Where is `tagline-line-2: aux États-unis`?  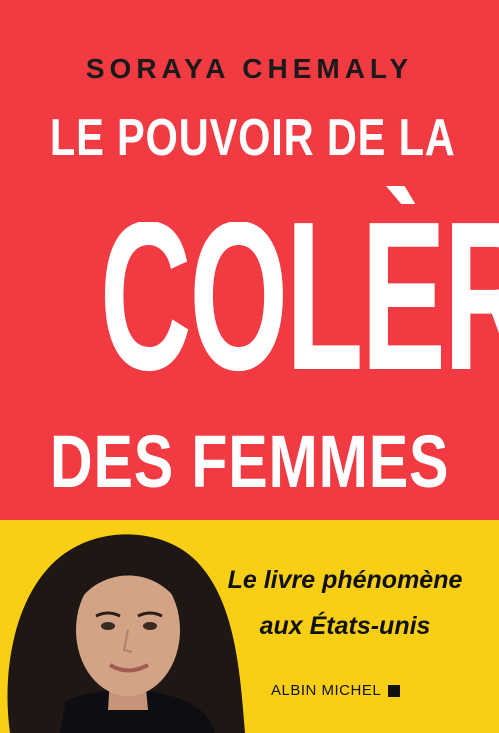 tagline-line-2: aux États-unis is located at coordinates (345, 626).